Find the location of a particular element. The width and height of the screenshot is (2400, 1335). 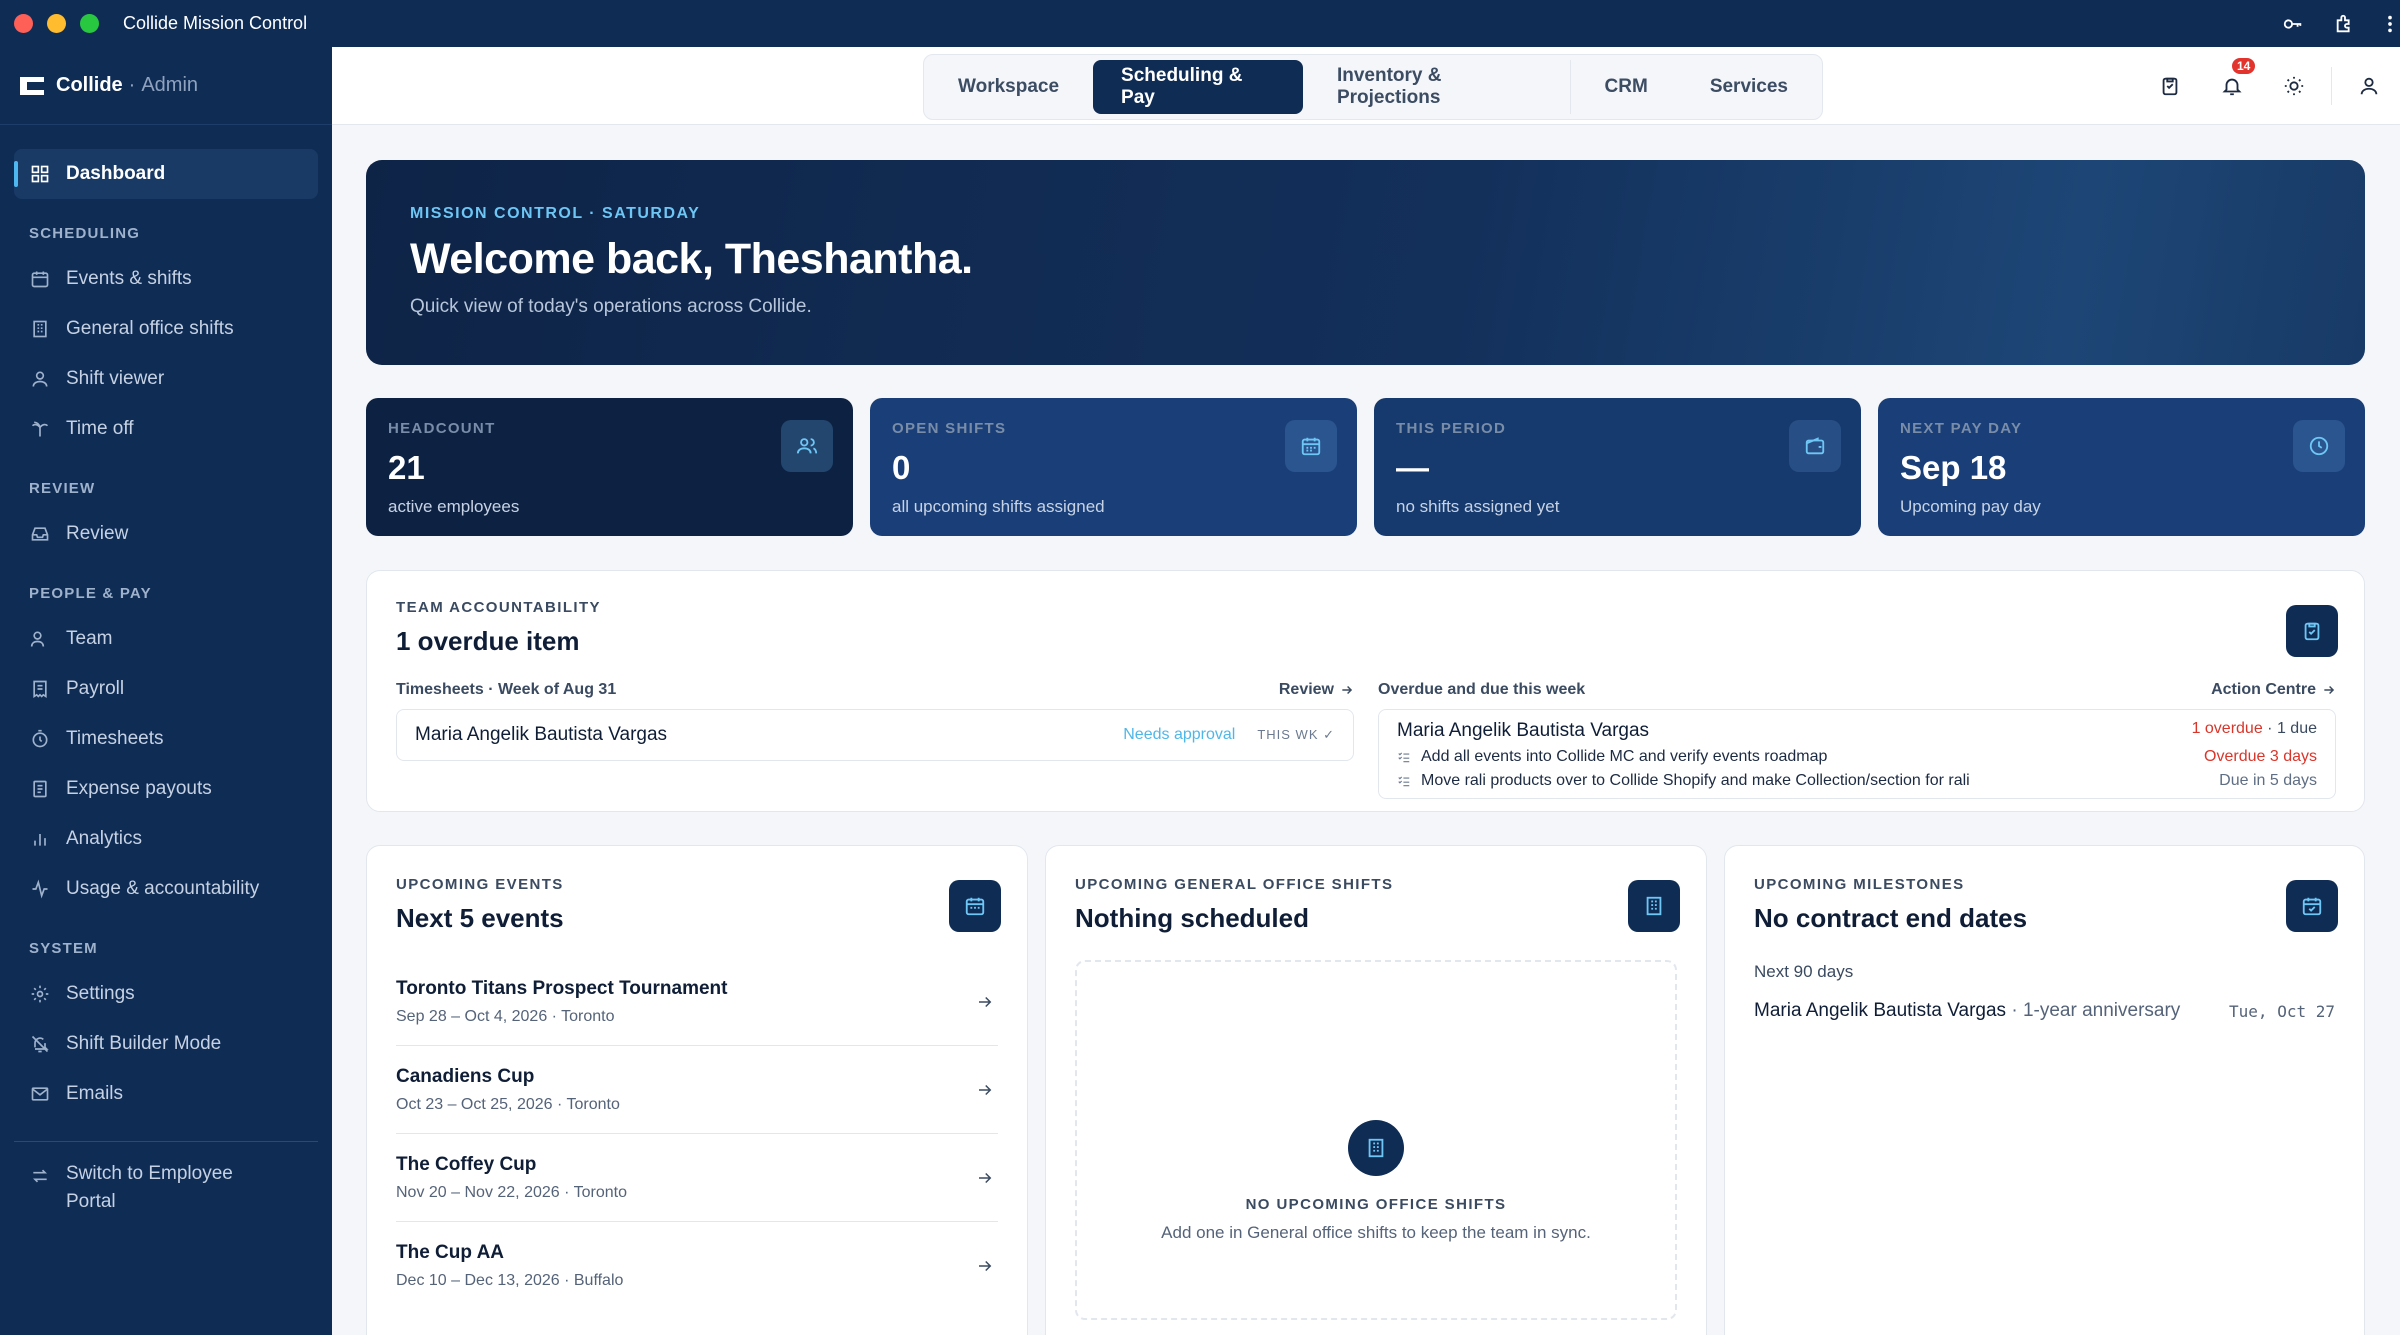

office-shifts-title: Nothing scheduled is located at coordinates (1192, 918).